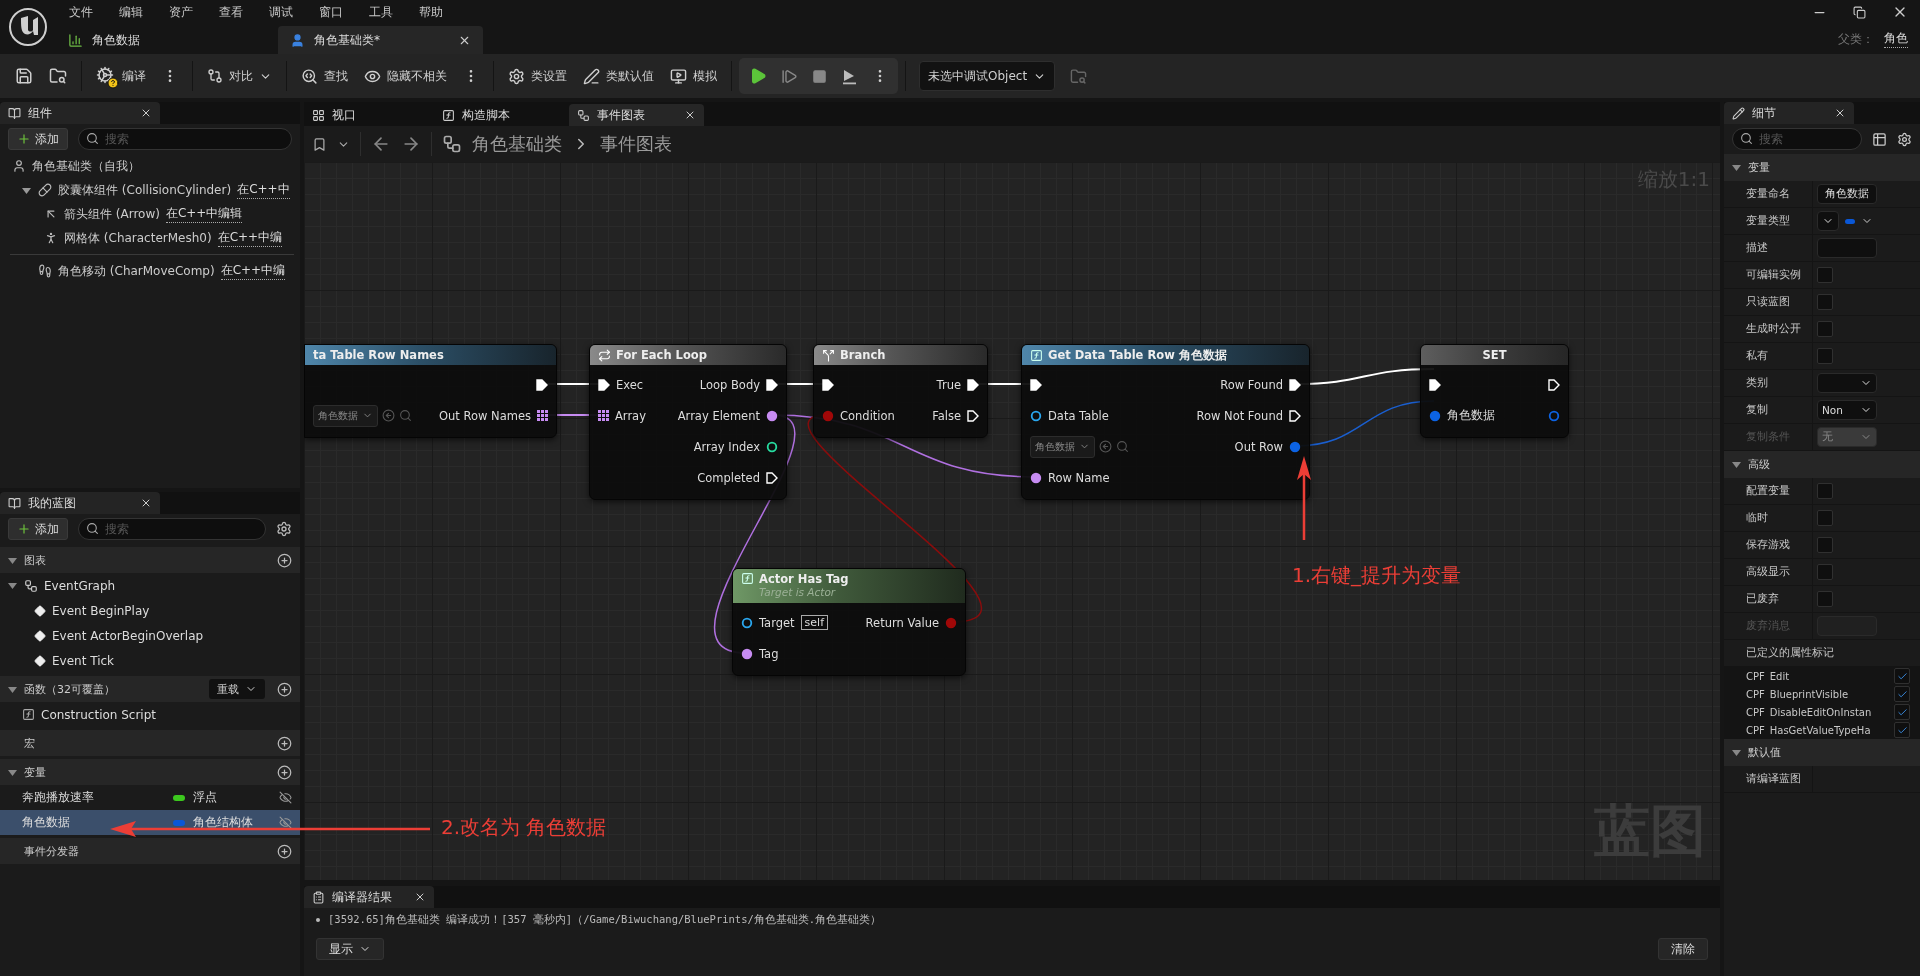 The height and width of the screenshot is (976, 1920). I want to click on tree-item-label: Event BeginPlay, so click(101, 610).